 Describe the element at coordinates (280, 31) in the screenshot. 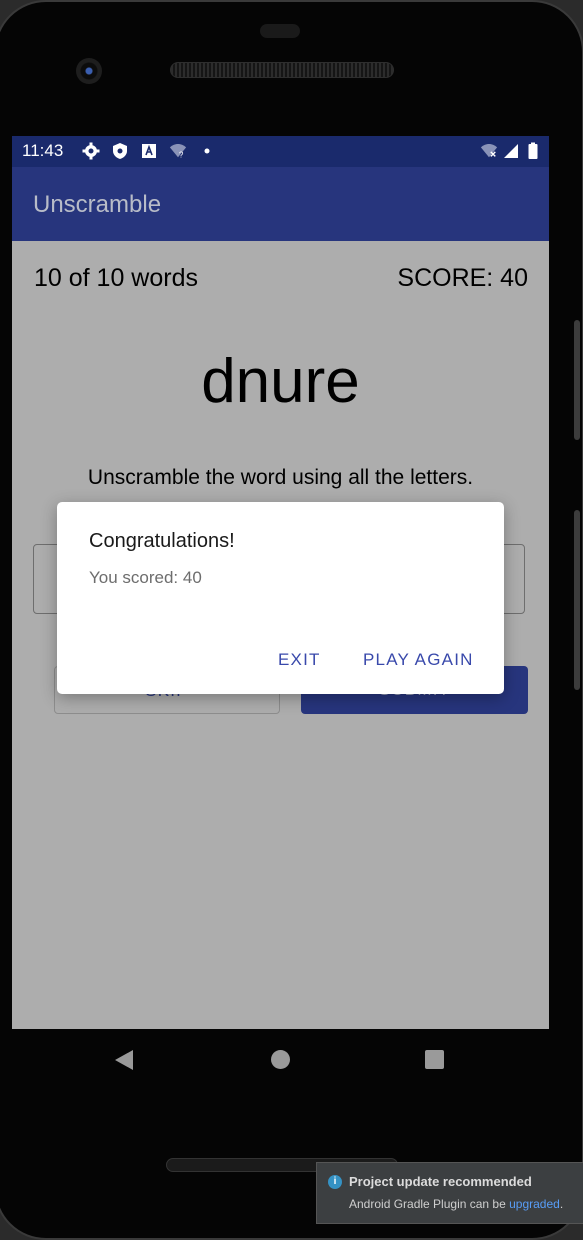

I see `top-notch` at that location.